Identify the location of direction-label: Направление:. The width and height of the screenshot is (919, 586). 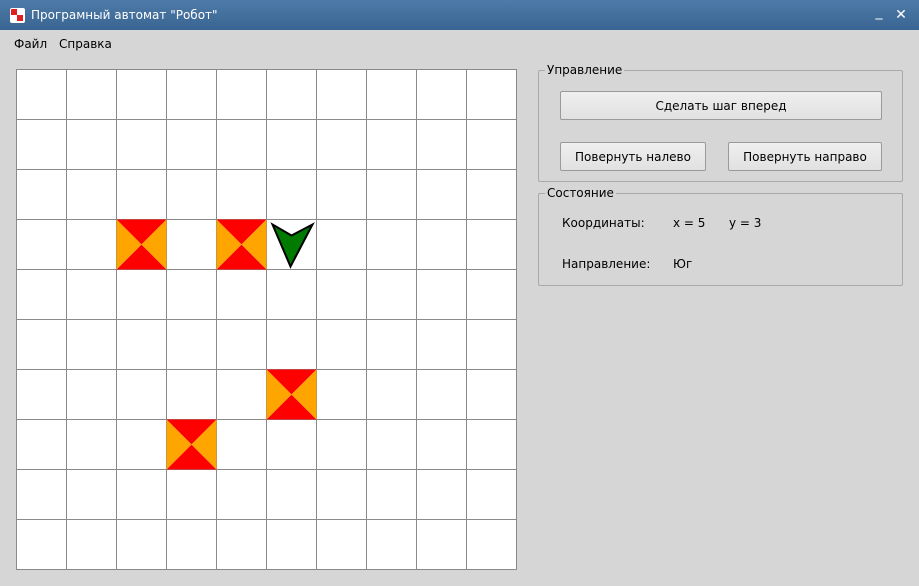
(606, 264).